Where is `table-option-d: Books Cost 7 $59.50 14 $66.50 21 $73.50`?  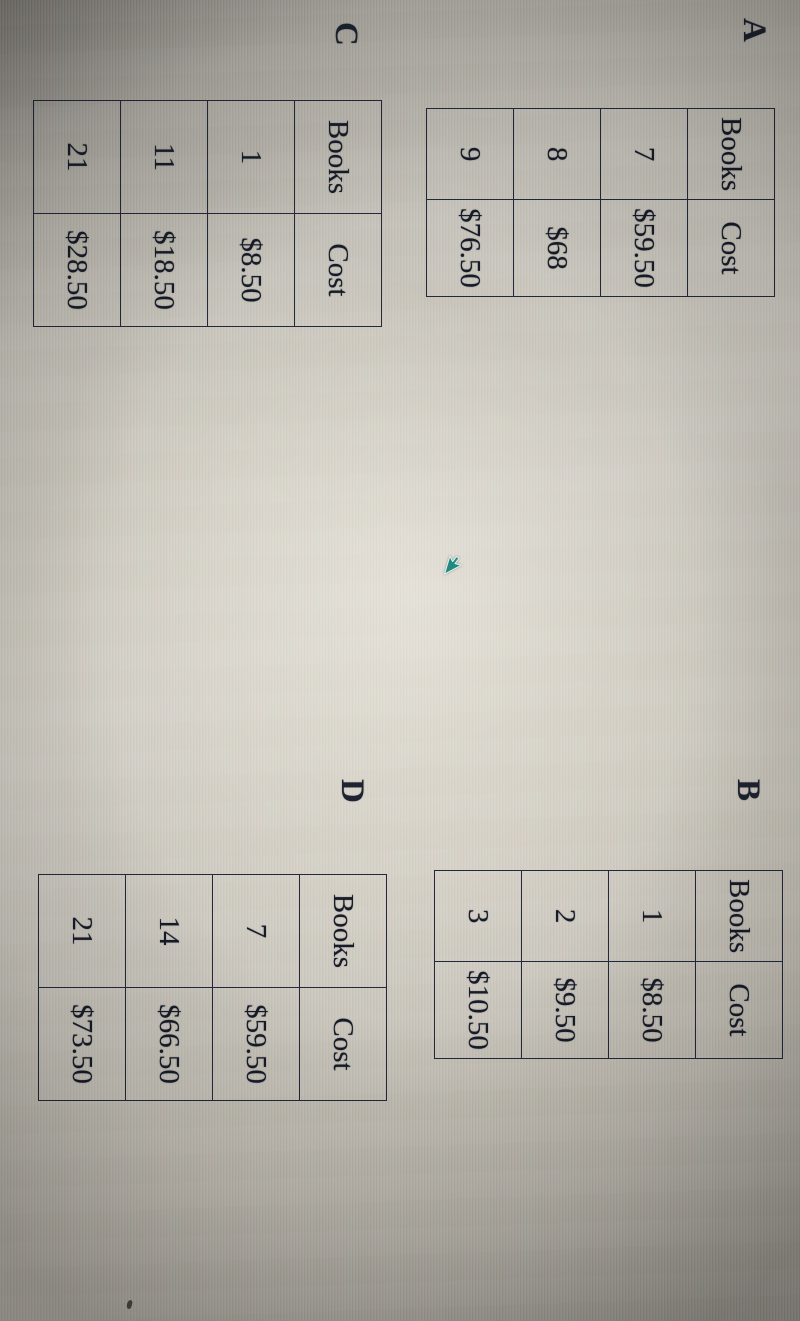
table-option-d: Books Cost 7 $59.50 14 $66.50 21 $73.50 is located at coordinates (212, 987).